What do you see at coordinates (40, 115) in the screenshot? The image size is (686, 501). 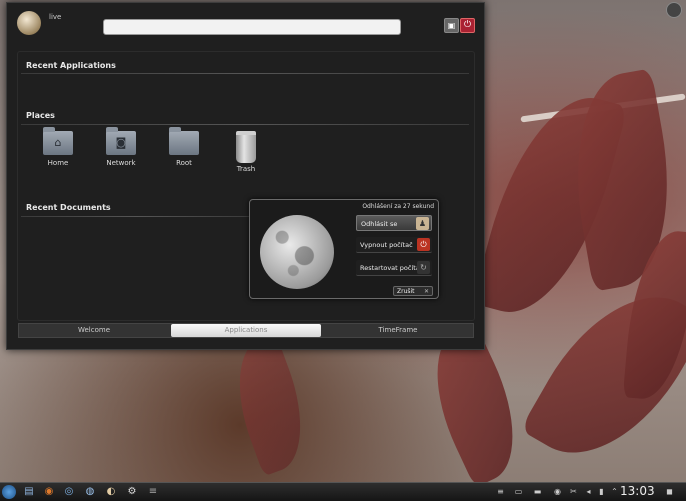 I see `places-heading: Places` at bounding box center [40, 115].